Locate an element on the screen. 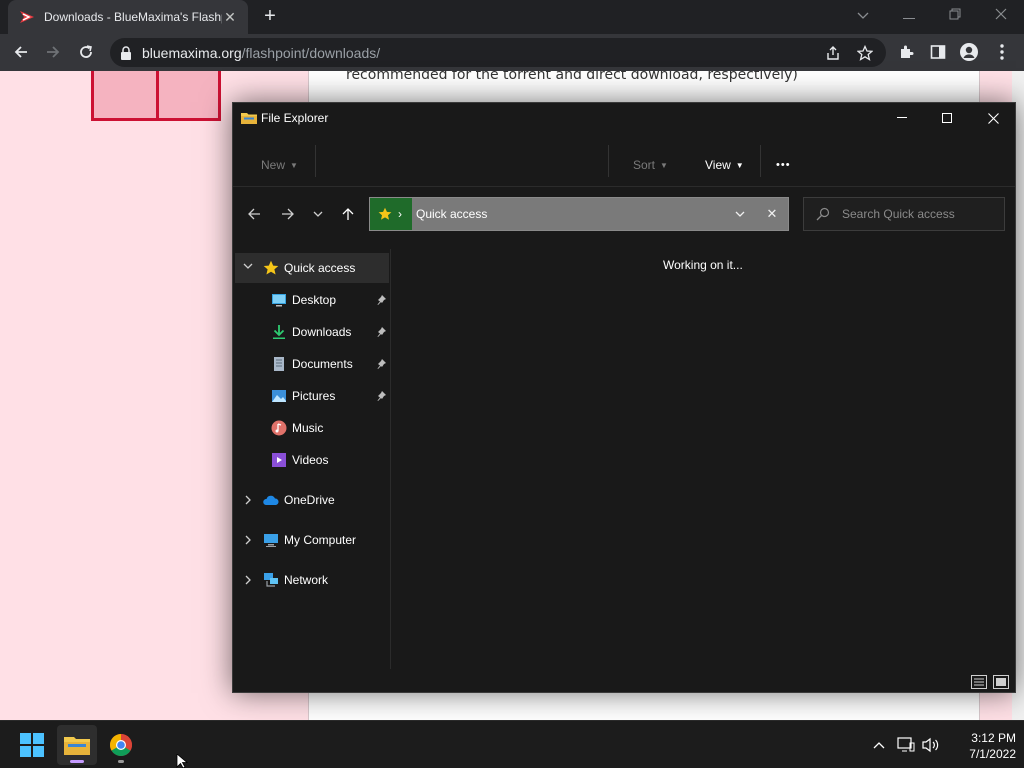  more-options-button: ••• is located at coordinates (783, 165).